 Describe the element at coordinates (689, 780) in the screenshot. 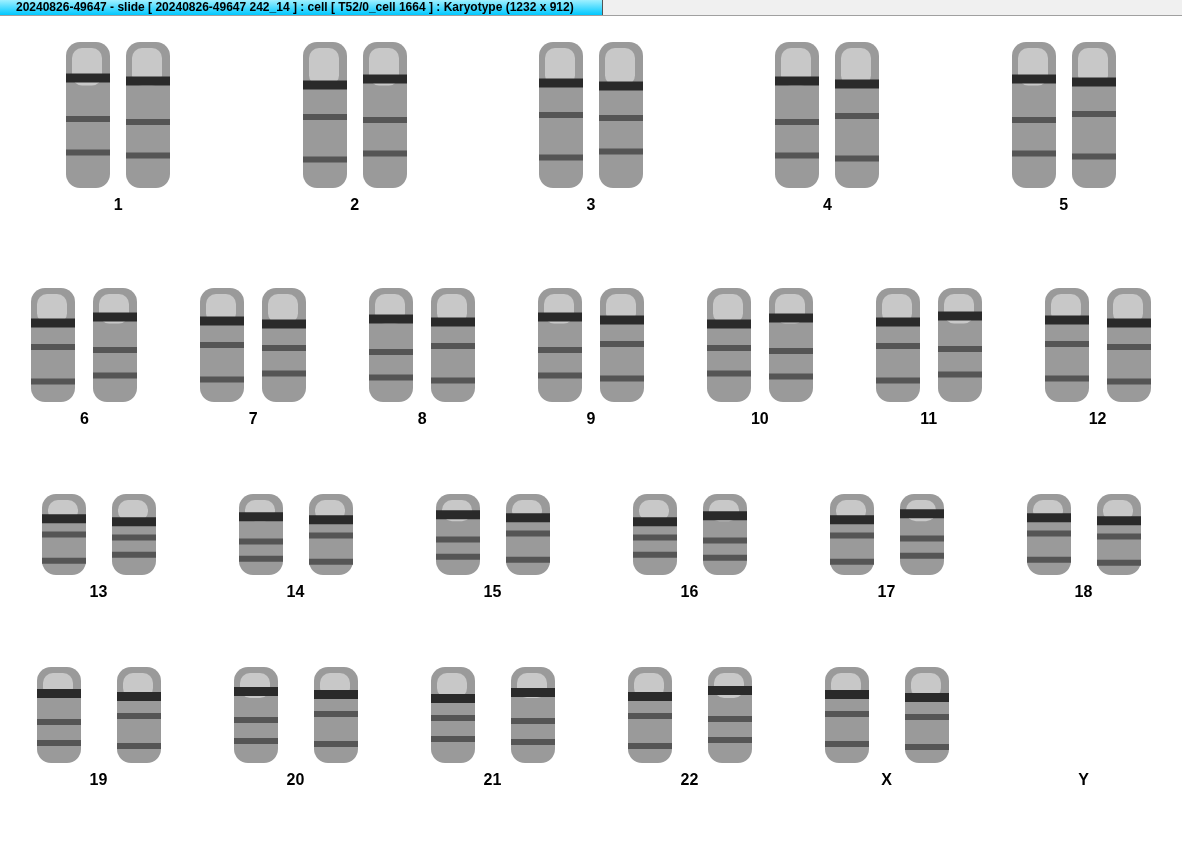

I see `chromosome-label: 22` at that location.